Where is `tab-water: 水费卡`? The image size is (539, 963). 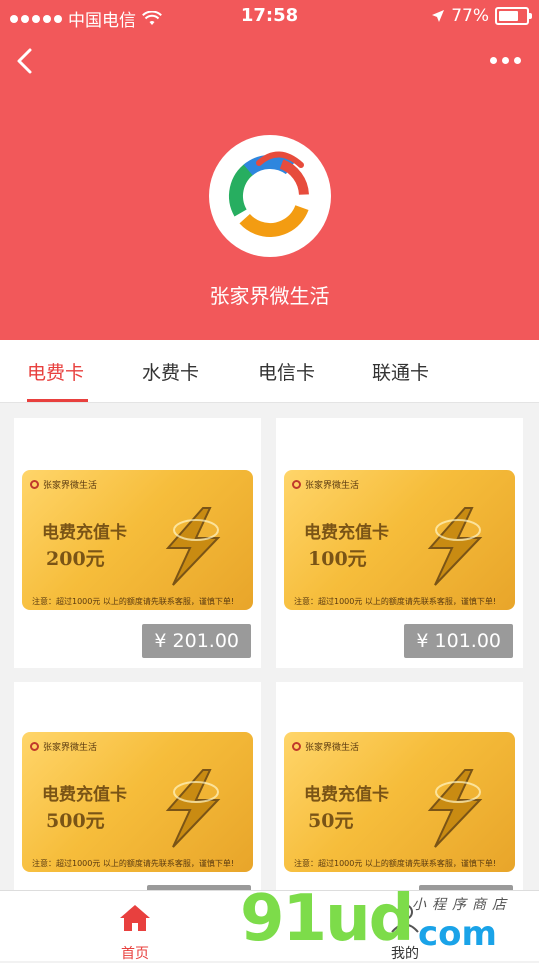 tab-water: 水费卡 is located at coordinates (170, 371).